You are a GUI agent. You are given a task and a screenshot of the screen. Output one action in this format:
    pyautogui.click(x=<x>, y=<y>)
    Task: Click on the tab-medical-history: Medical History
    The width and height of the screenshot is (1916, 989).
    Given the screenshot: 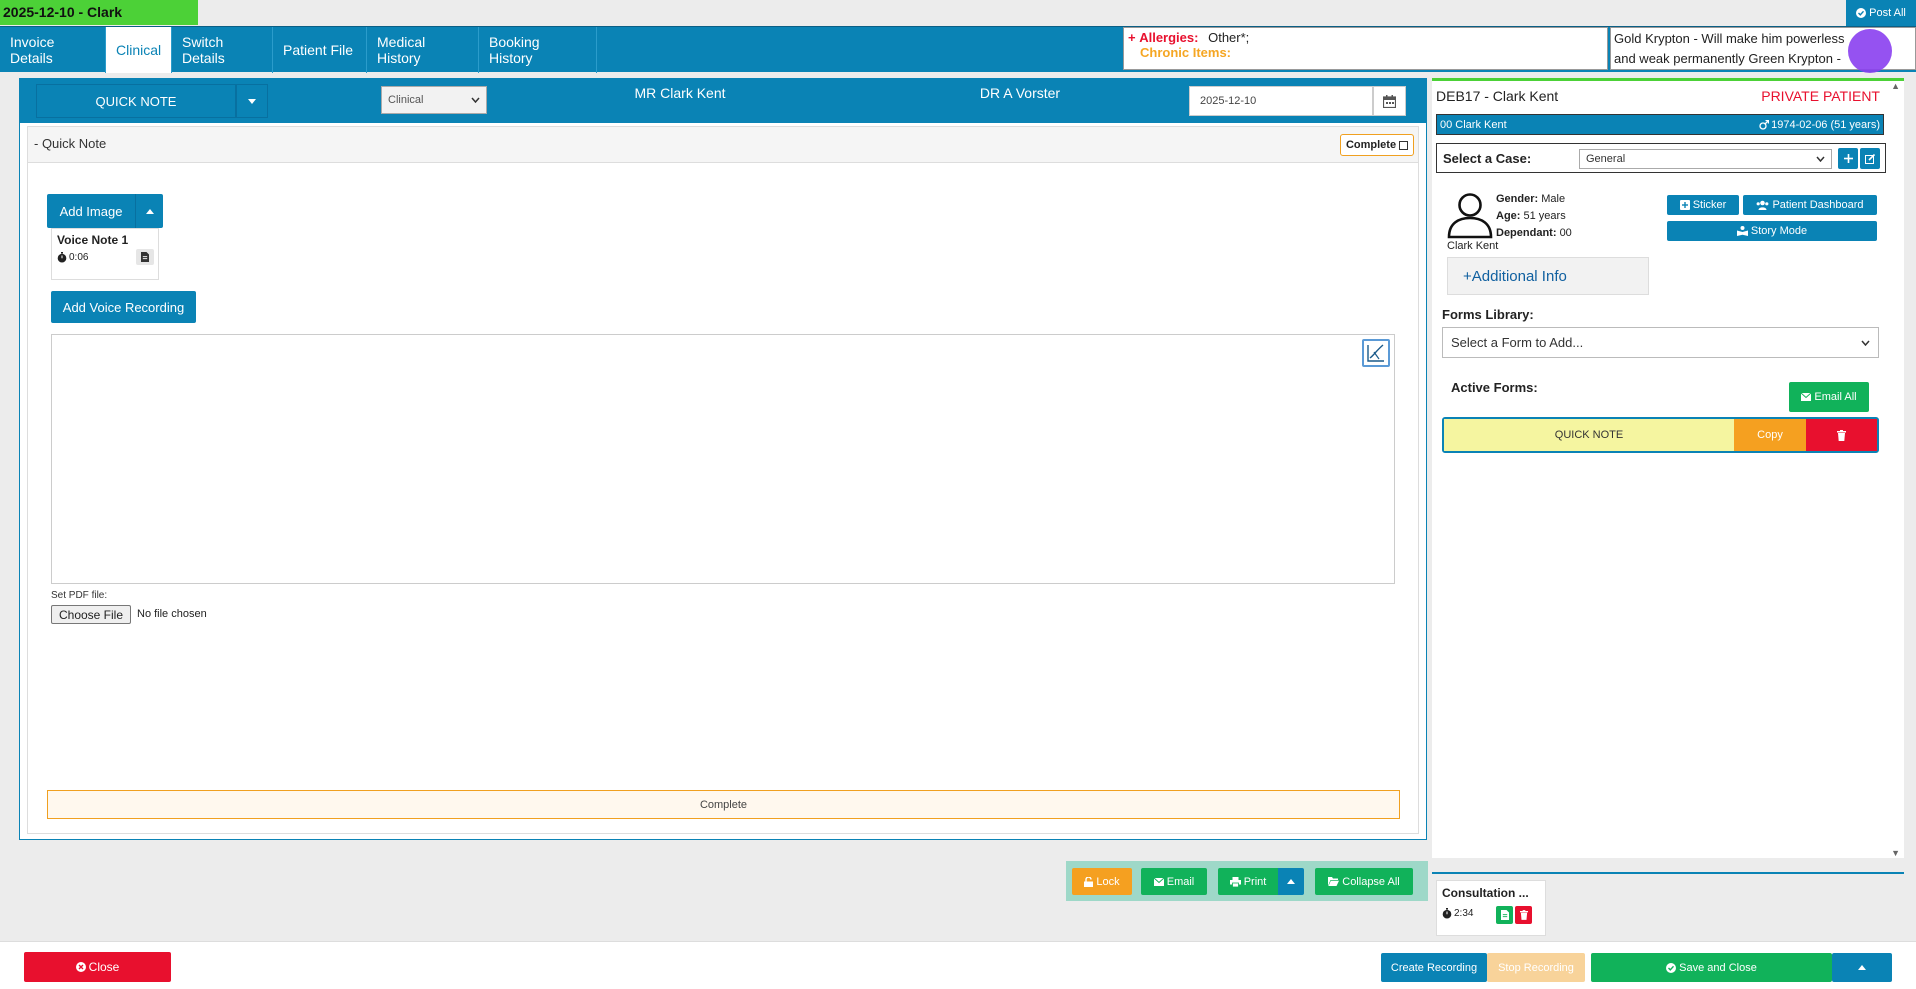 What is the action you would take?
    pyautogui.click(x=423, y=50)
    